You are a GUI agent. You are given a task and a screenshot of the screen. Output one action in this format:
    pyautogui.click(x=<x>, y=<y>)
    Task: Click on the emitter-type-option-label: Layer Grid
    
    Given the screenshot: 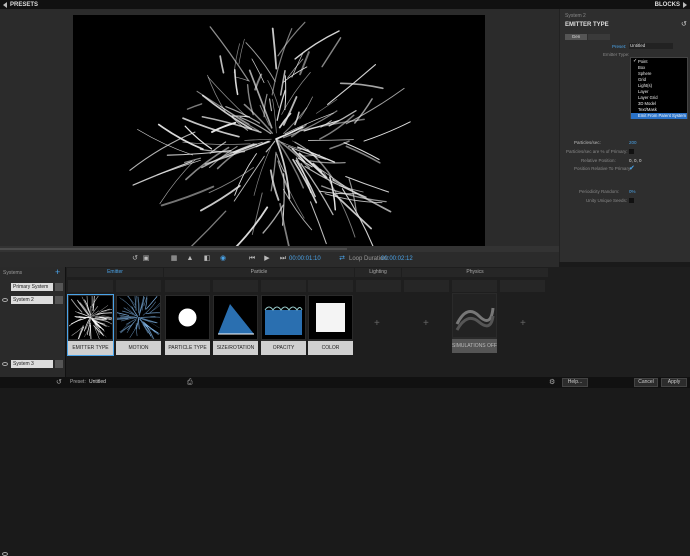 What is the action you would take?
    pyautogui.click(x=648, y=97)
    